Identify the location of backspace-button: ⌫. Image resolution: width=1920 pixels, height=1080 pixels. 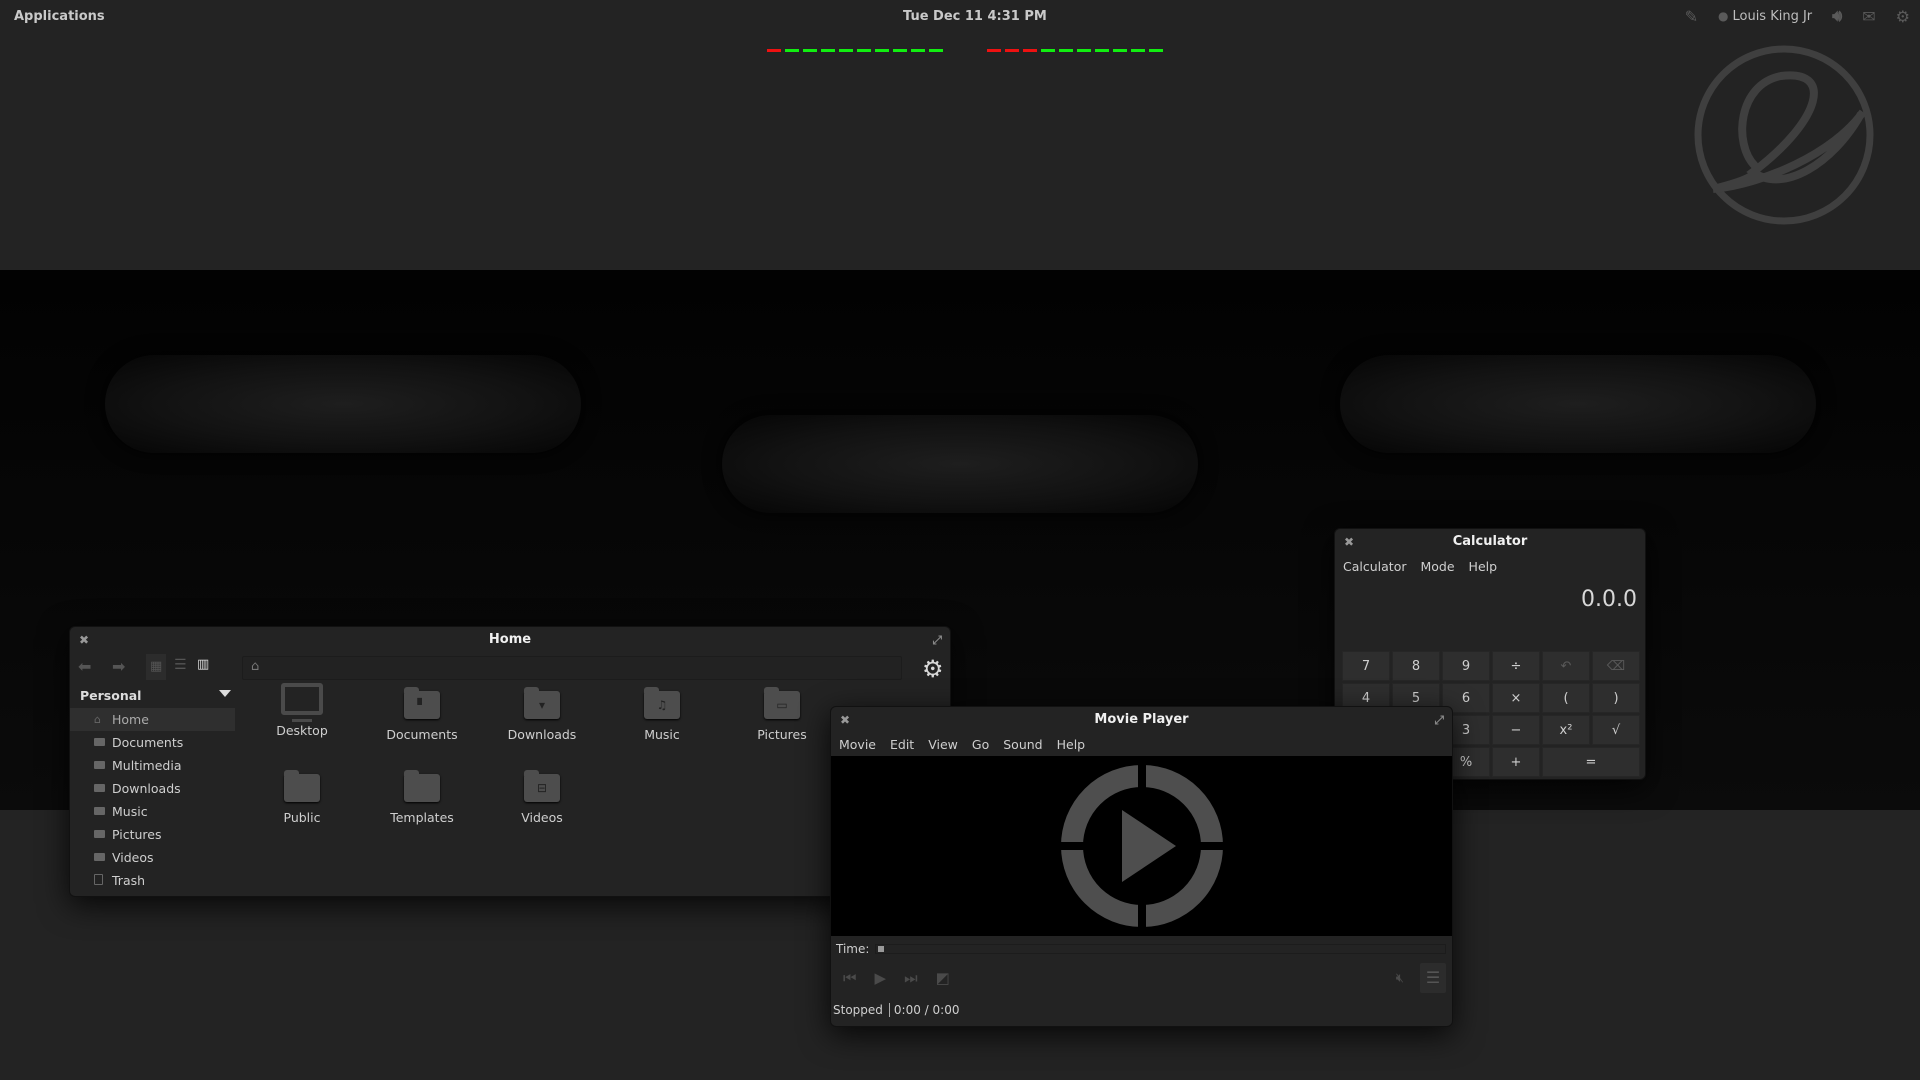
(1616, 666).